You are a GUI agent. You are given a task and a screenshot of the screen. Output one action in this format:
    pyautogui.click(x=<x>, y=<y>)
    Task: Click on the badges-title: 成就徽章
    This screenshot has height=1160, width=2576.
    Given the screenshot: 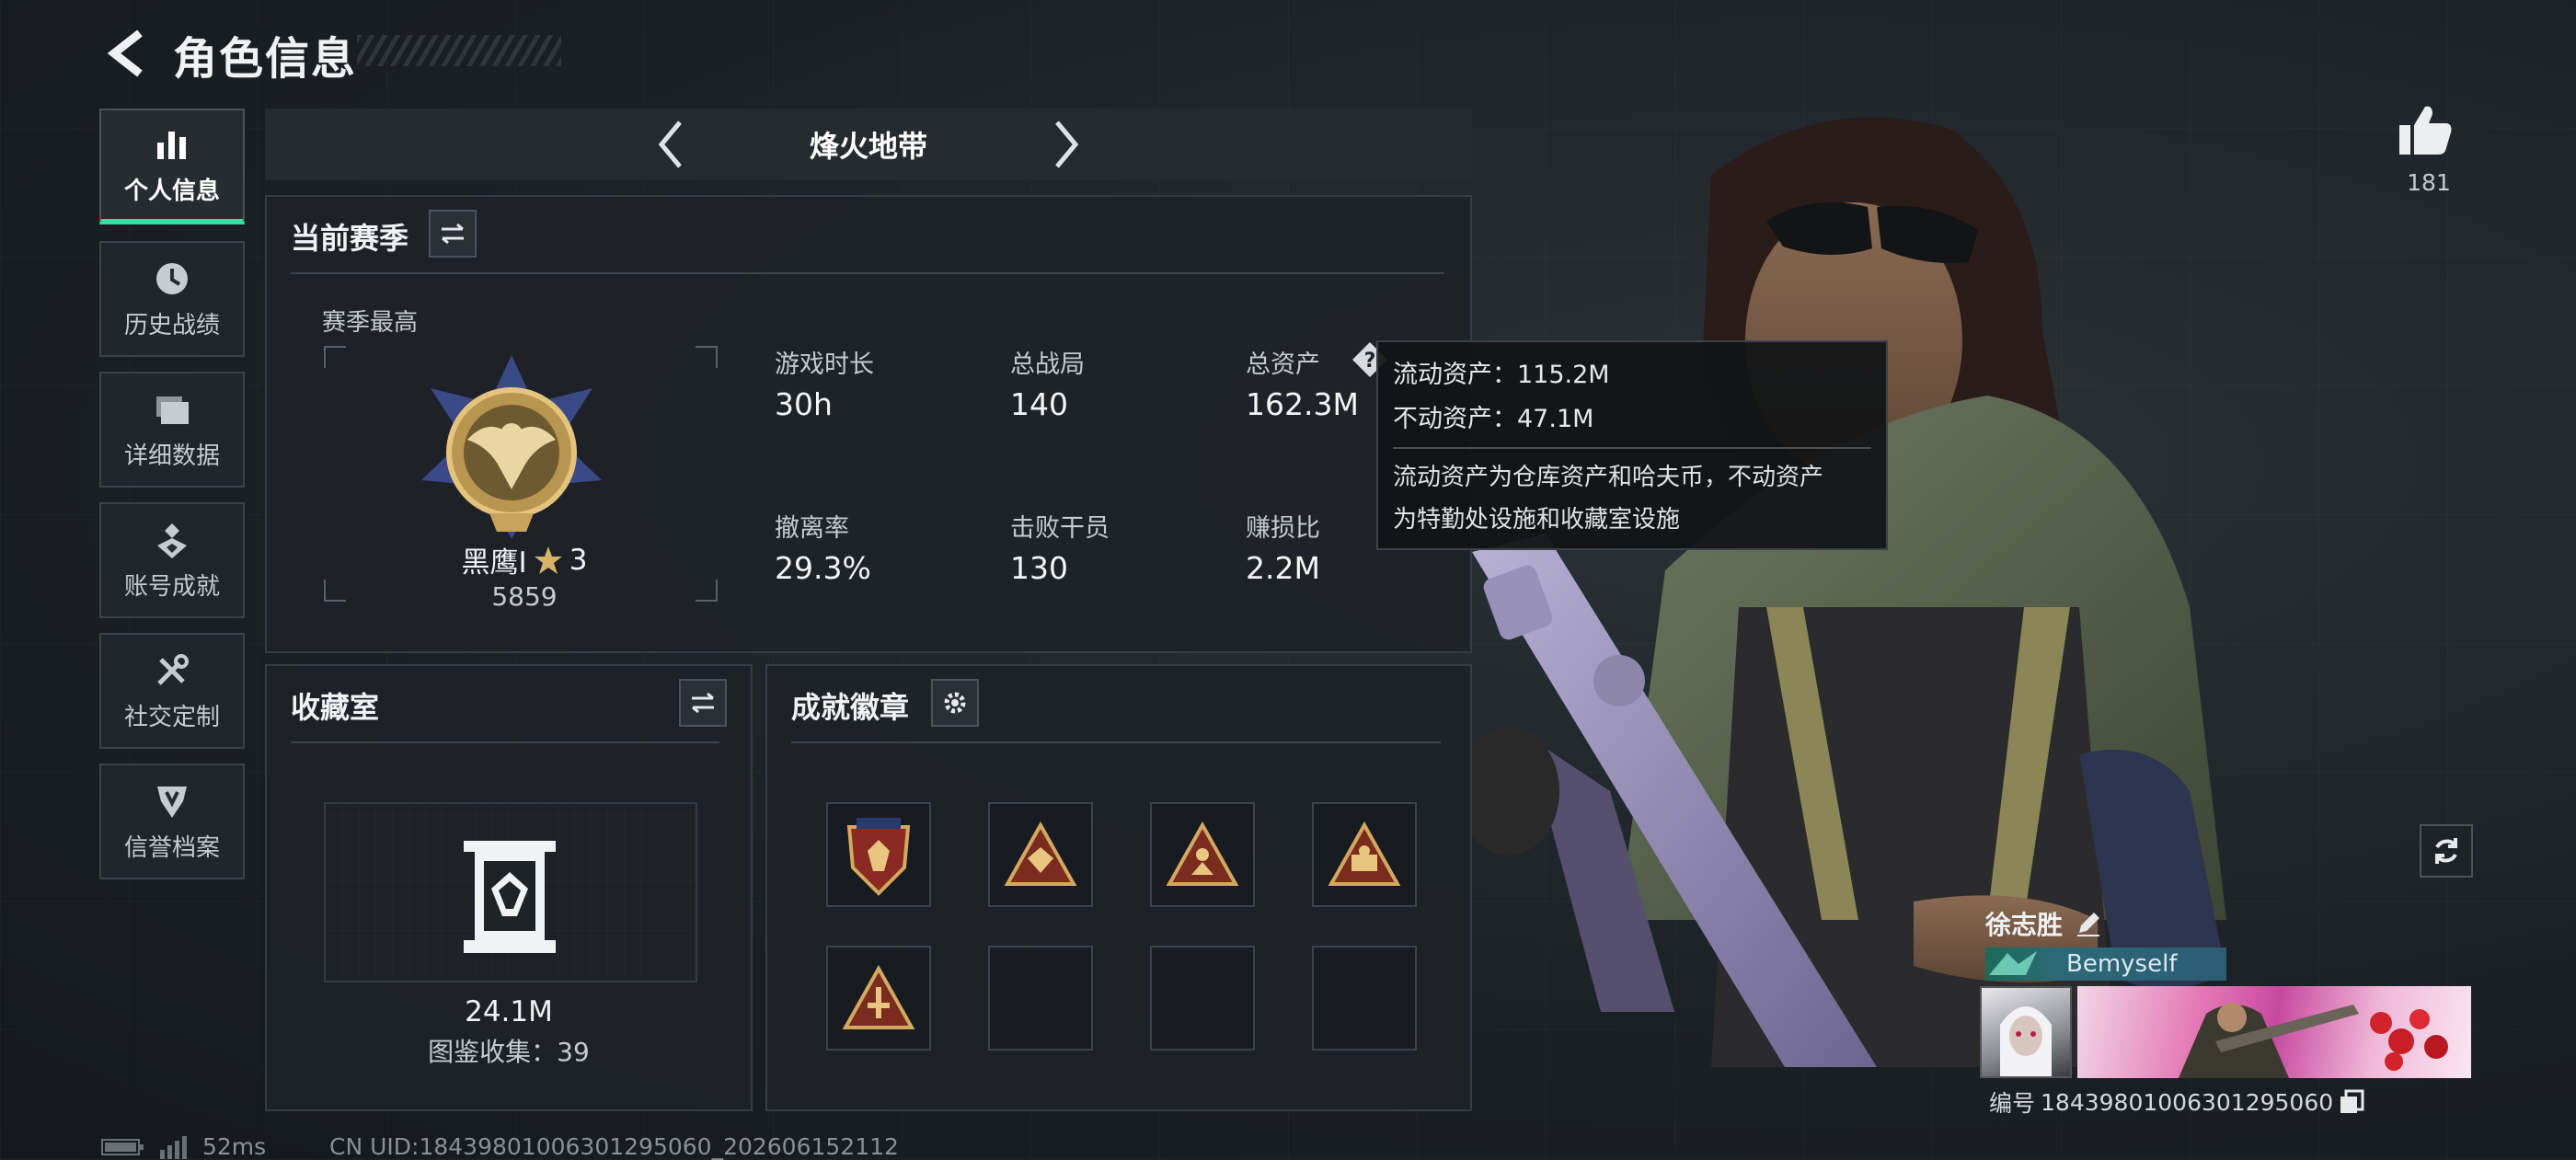 What is the action you would take?
    pyautogui.click(x=850, y=707)
    